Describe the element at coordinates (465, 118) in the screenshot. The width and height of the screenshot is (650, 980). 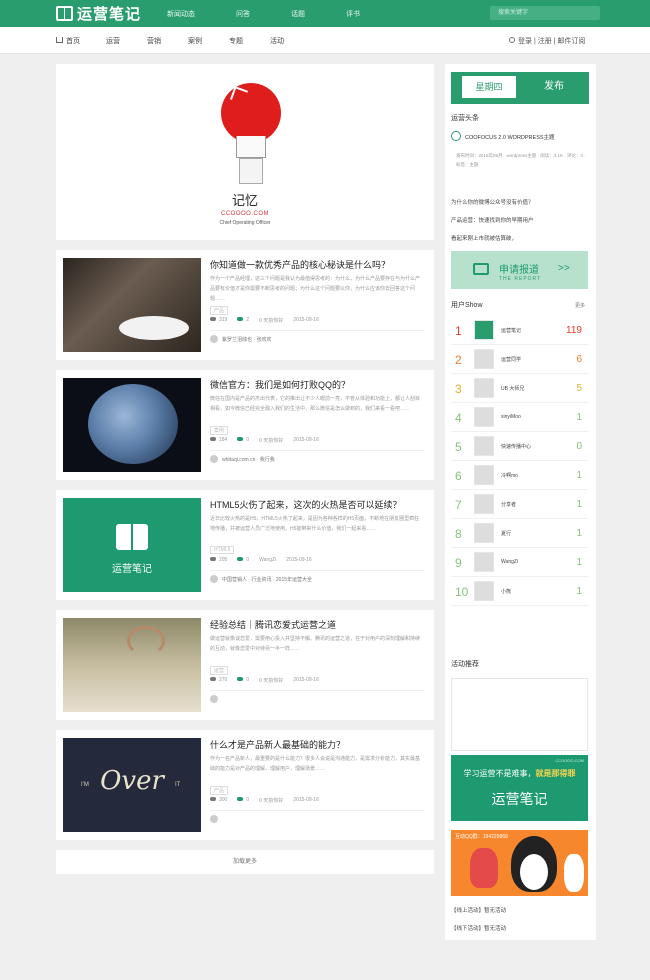
I see `headline-heading: 运营头条` at that location.